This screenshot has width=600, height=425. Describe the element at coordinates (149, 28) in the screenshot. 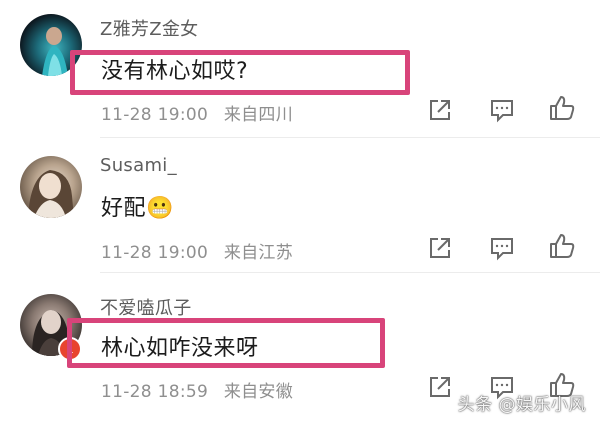

I see `username: Z雅芳Z金女` at that location.